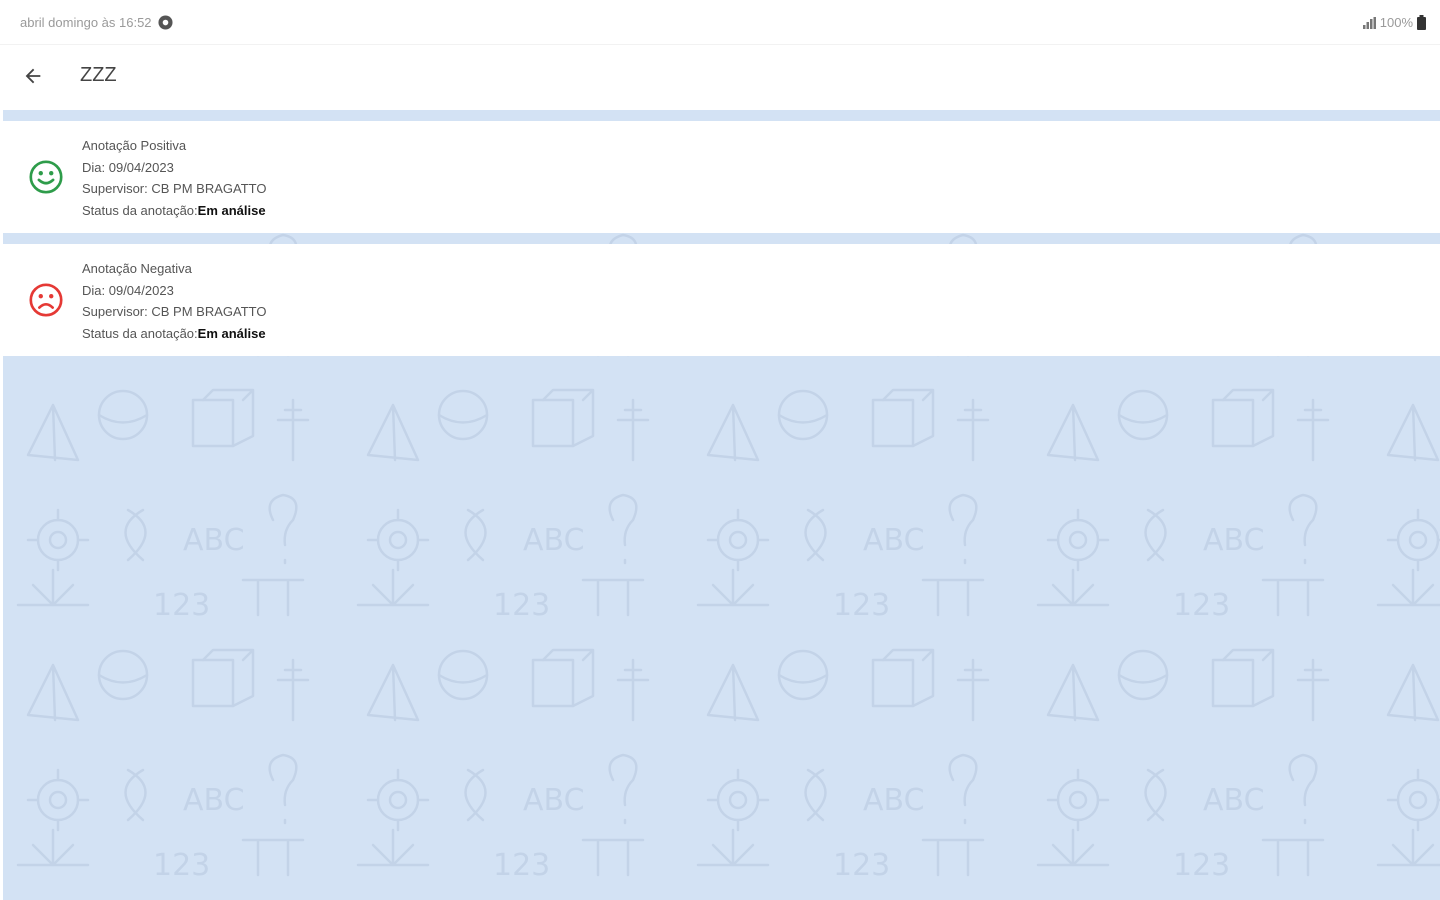 This screenshot has width=1440, height=900. What do you see at coordinates (46, 300) in the screenshot?
I see `smiley-sad-icon` at bounding box center [46, 300].